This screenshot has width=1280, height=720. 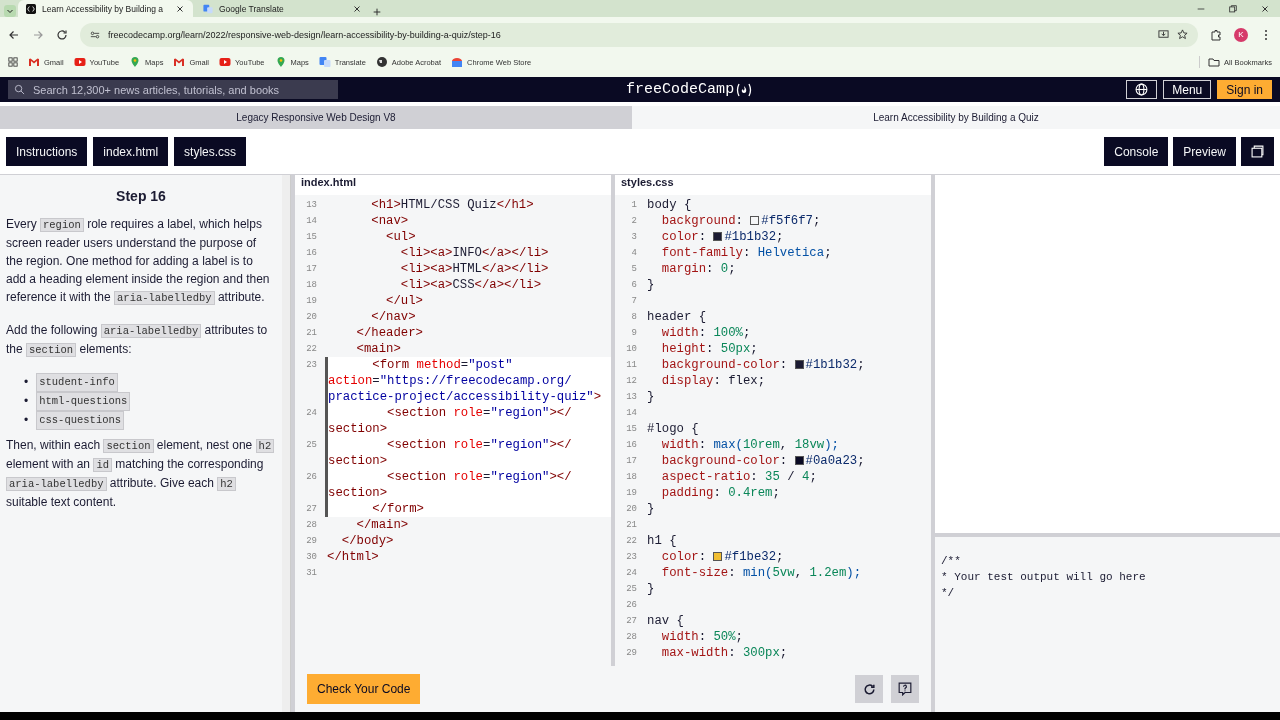 What do you see at coordinates (353, 557) in the screenshot?
I see `code-line: </html>` at bounding box center [353, 557].